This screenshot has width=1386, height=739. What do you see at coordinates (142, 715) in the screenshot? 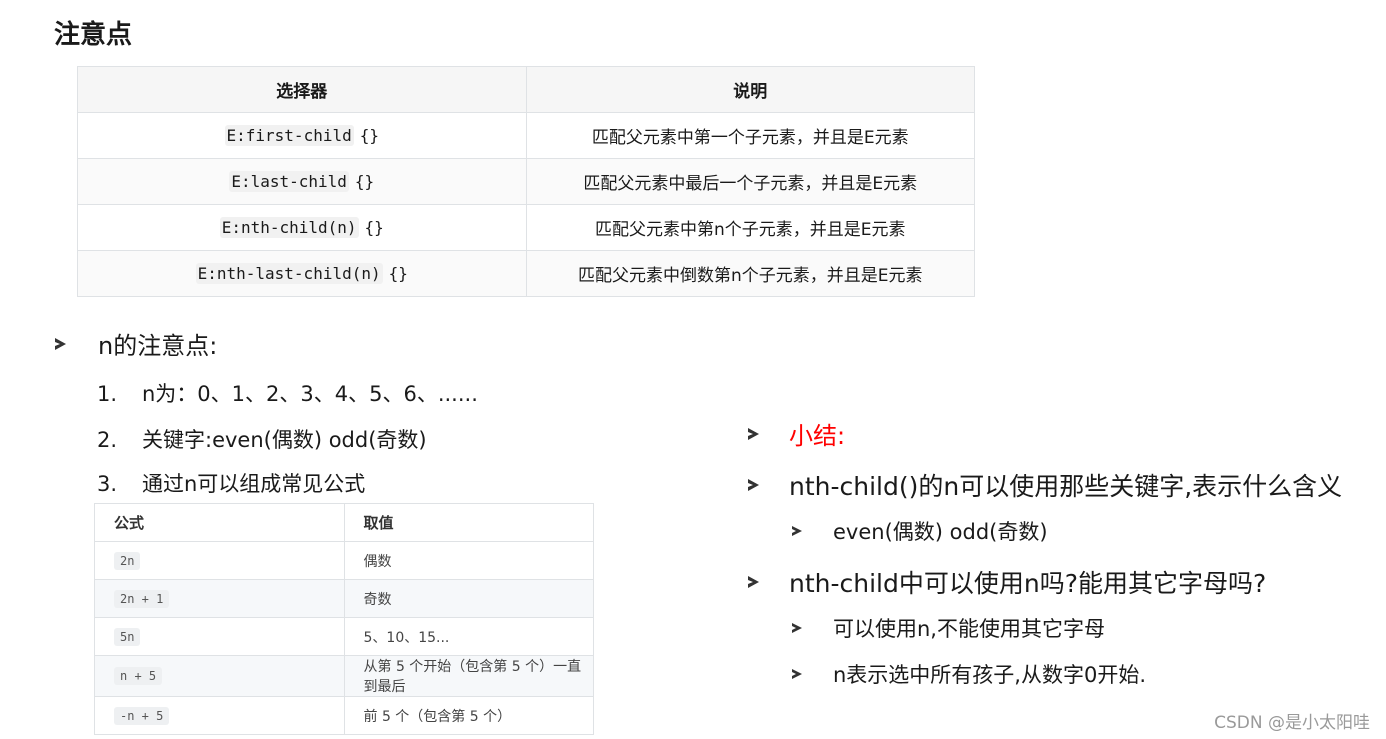
I see `formula-code: -n + 5` at bounding box center [142, 715].